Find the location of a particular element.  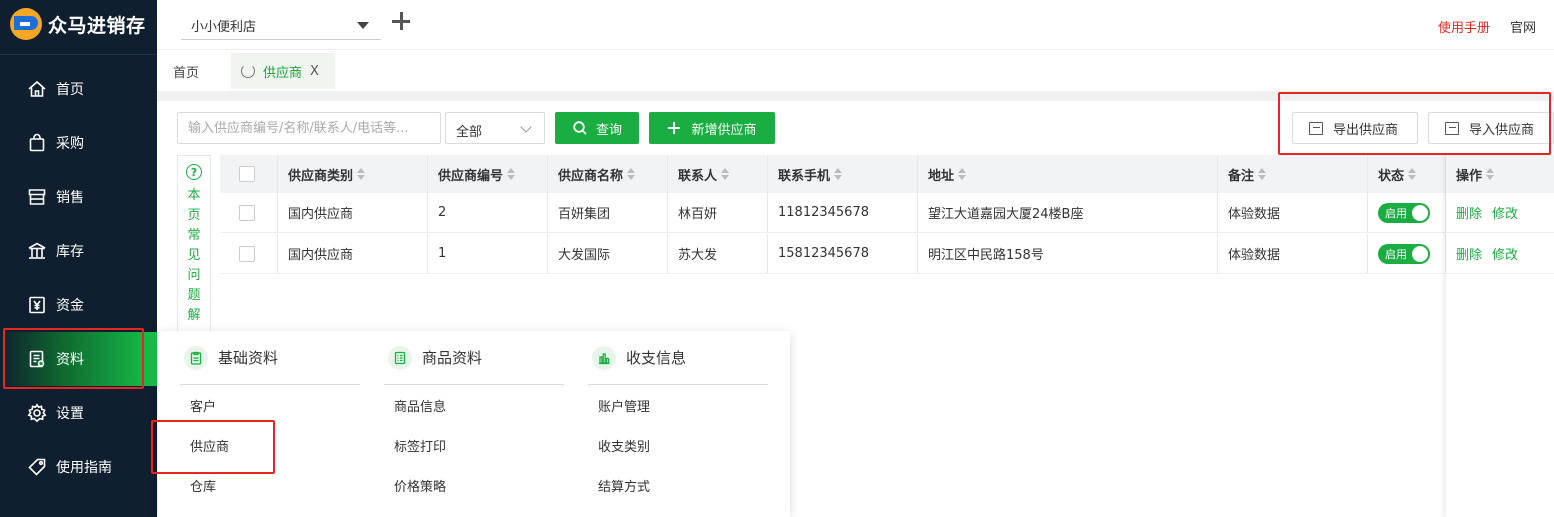

column-label: 操作 is located at coordinates (1469, 176).